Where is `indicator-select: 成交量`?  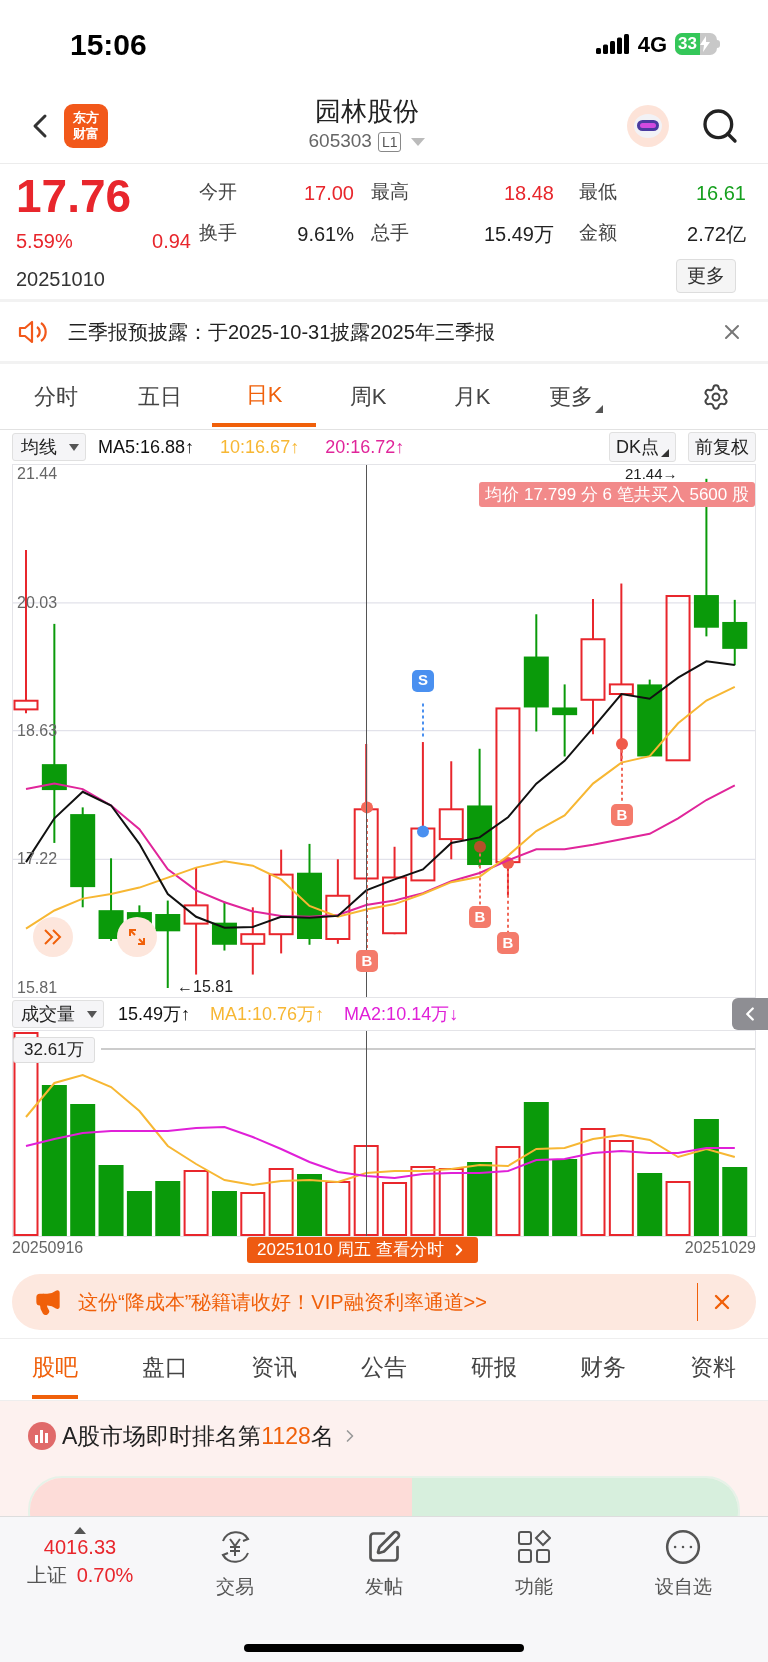
indicator-select: 成交量 is located at coordinates (58, 1014).